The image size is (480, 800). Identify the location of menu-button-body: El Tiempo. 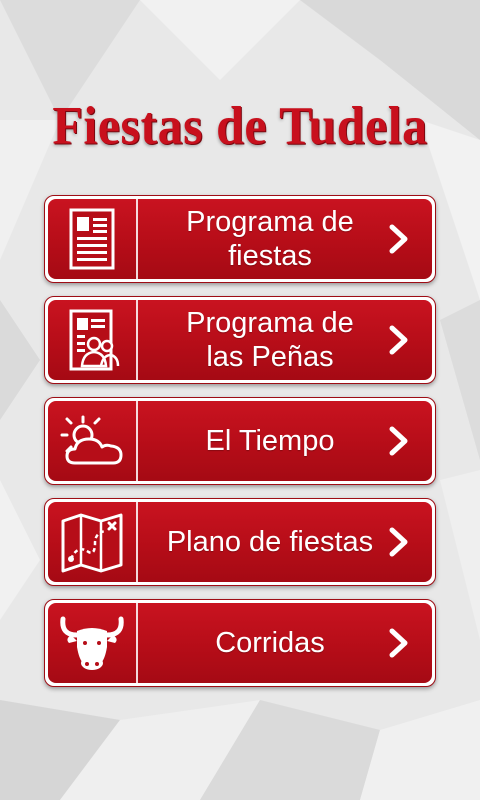
(240, 441).